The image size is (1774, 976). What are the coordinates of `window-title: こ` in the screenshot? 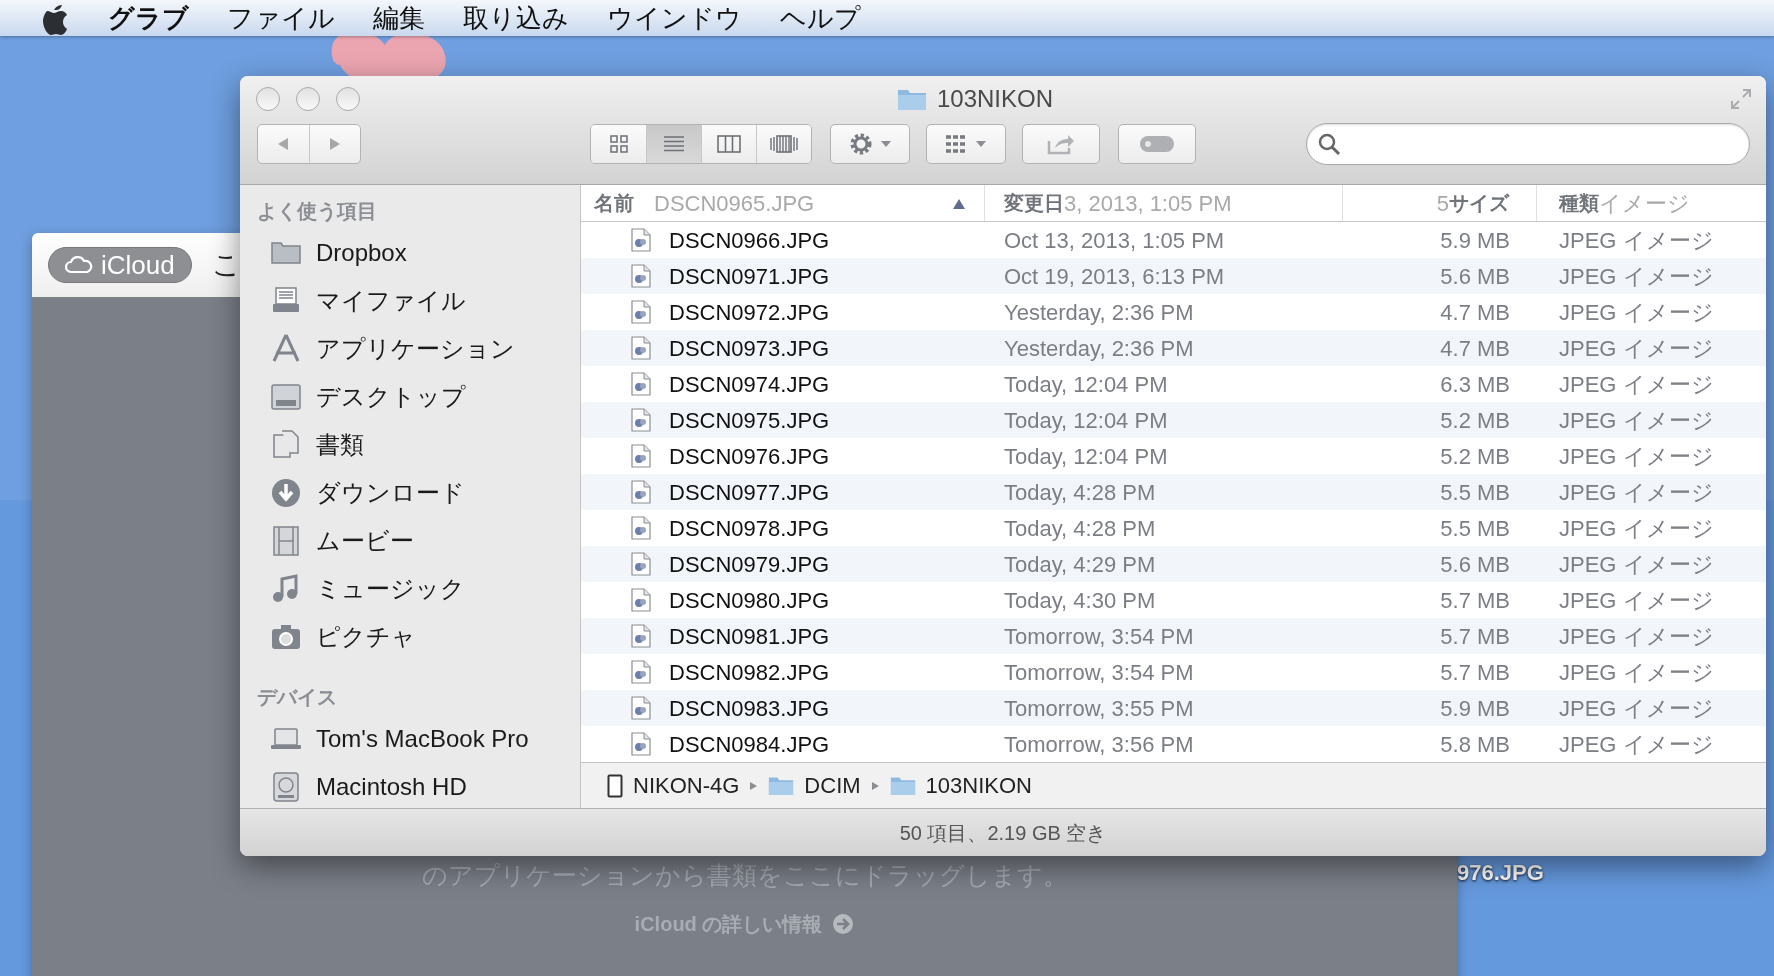 It's located at (226, 265).